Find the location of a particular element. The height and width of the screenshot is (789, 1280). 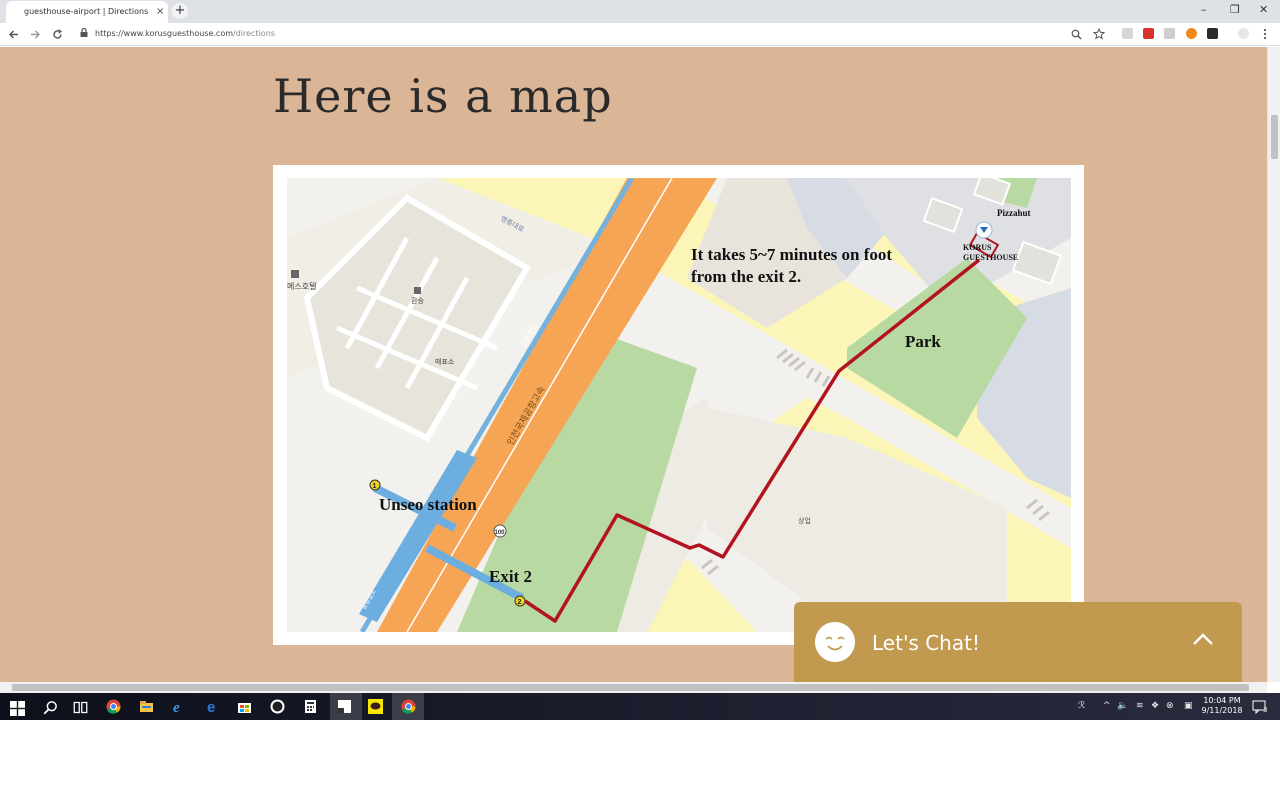

new-tab-button: + is located at coordinates (180, 11).